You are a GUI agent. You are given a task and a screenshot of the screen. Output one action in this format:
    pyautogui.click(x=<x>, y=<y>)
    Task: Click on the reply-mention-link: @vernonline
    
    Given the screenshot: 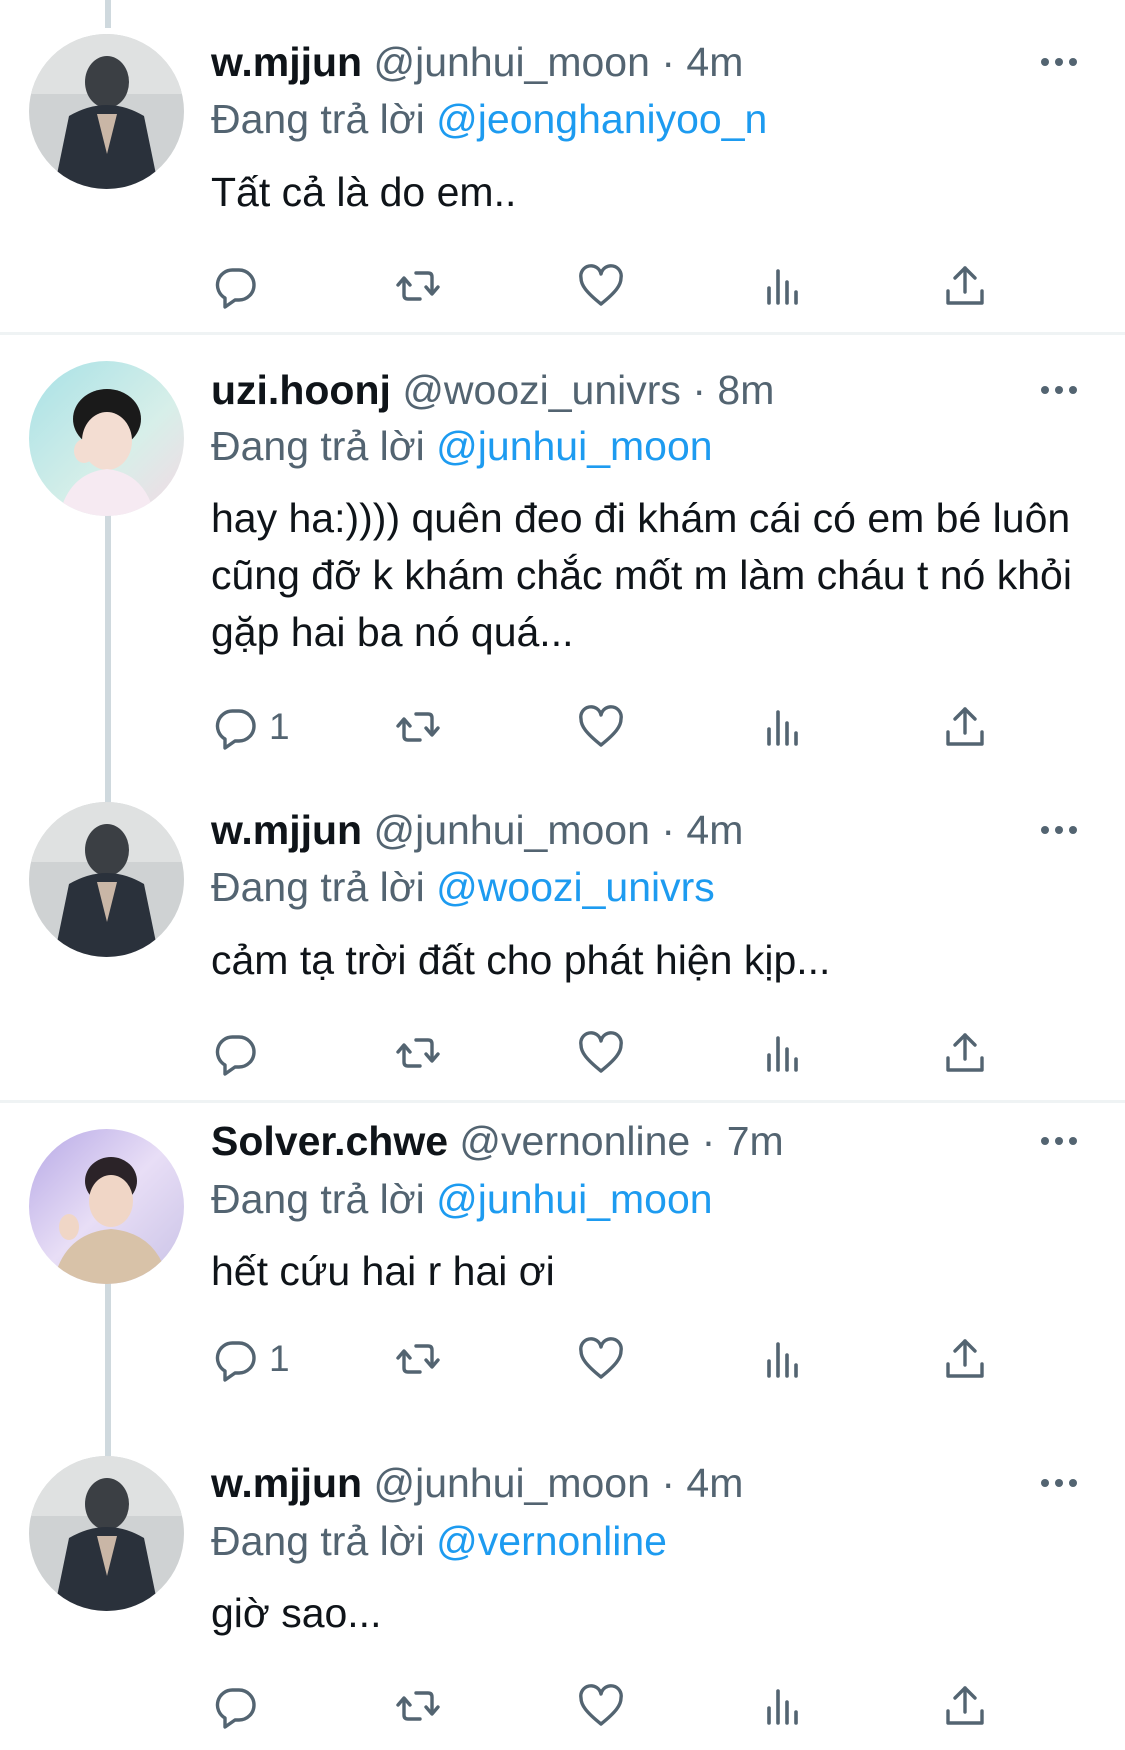 What is the action you would take?
    pyautogui.click(x=551, y=1541)
    